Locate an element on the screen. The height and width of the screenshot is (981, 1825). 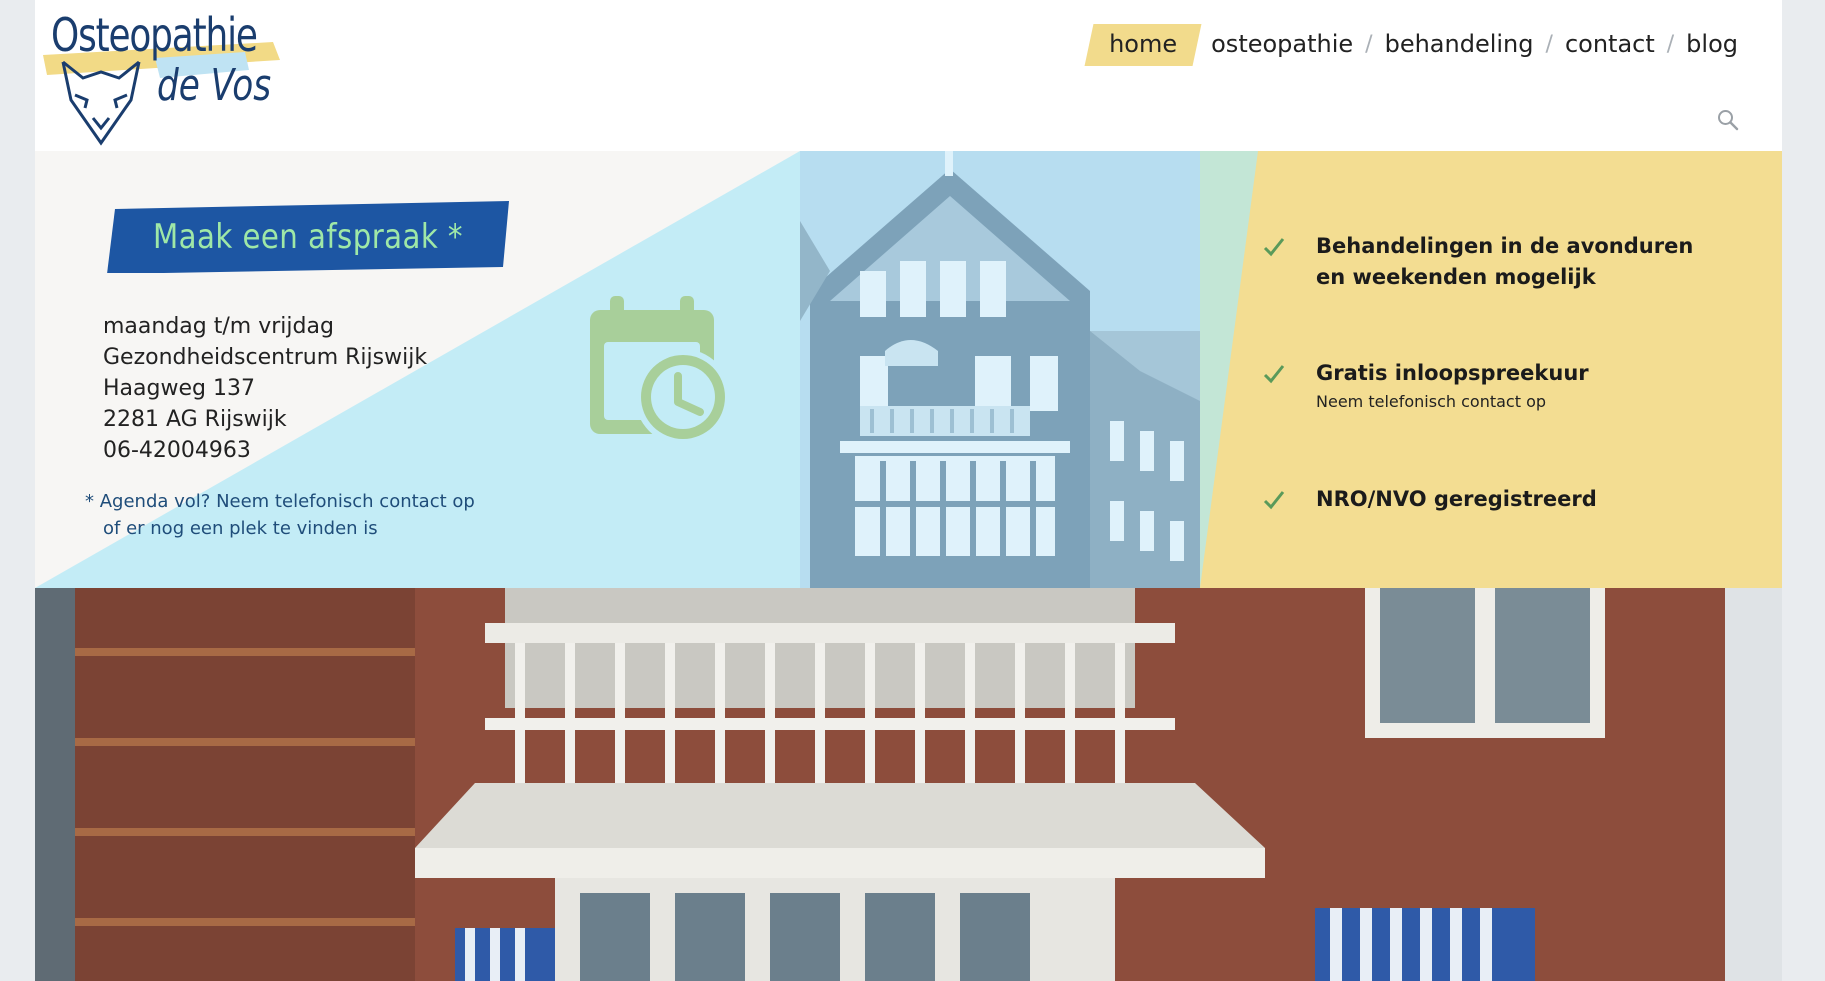
nav-contact: contact is located at coordinates (1610, 44).